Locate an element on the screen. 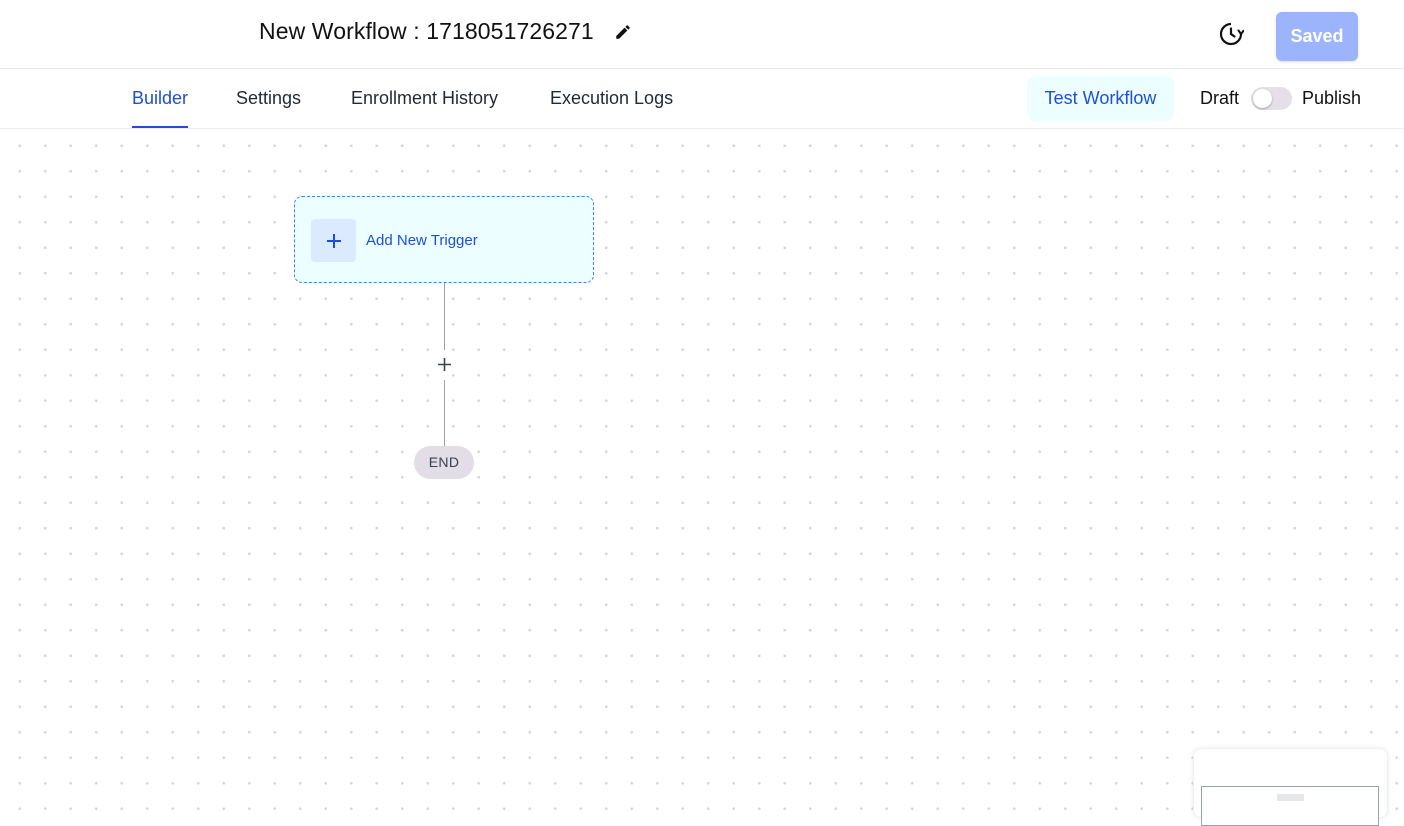 The height and width of the screenshot is (826, 1404). history-icon is located at coordinates (1231, 34).